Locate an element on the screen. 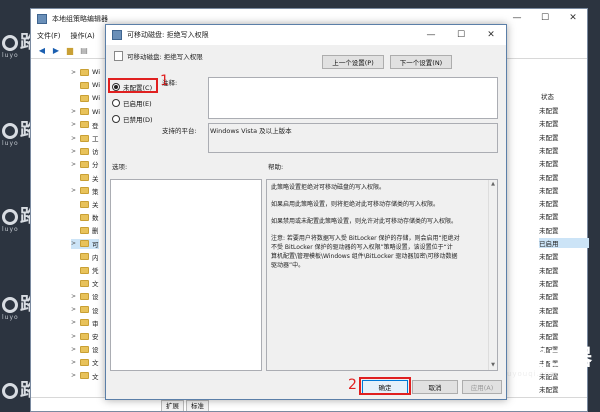  tree-item: 文 is located at coordinates (85, 283).